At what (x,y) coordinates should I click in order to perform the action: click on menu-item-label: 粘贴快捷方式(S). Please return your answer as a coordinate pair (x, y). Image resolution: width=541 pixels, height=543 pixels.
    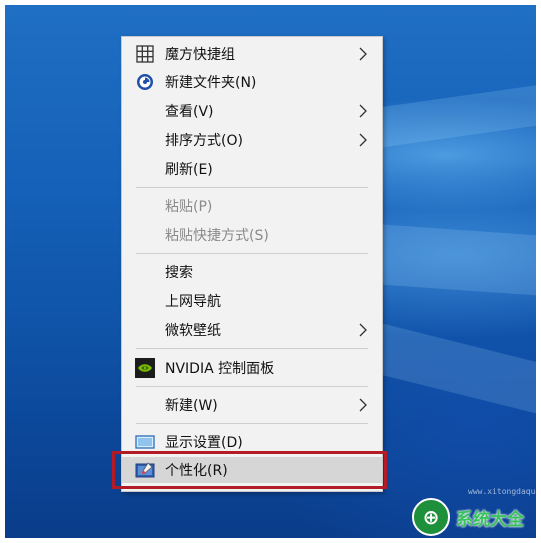
    Looking at the image, I should click on (217, 236).